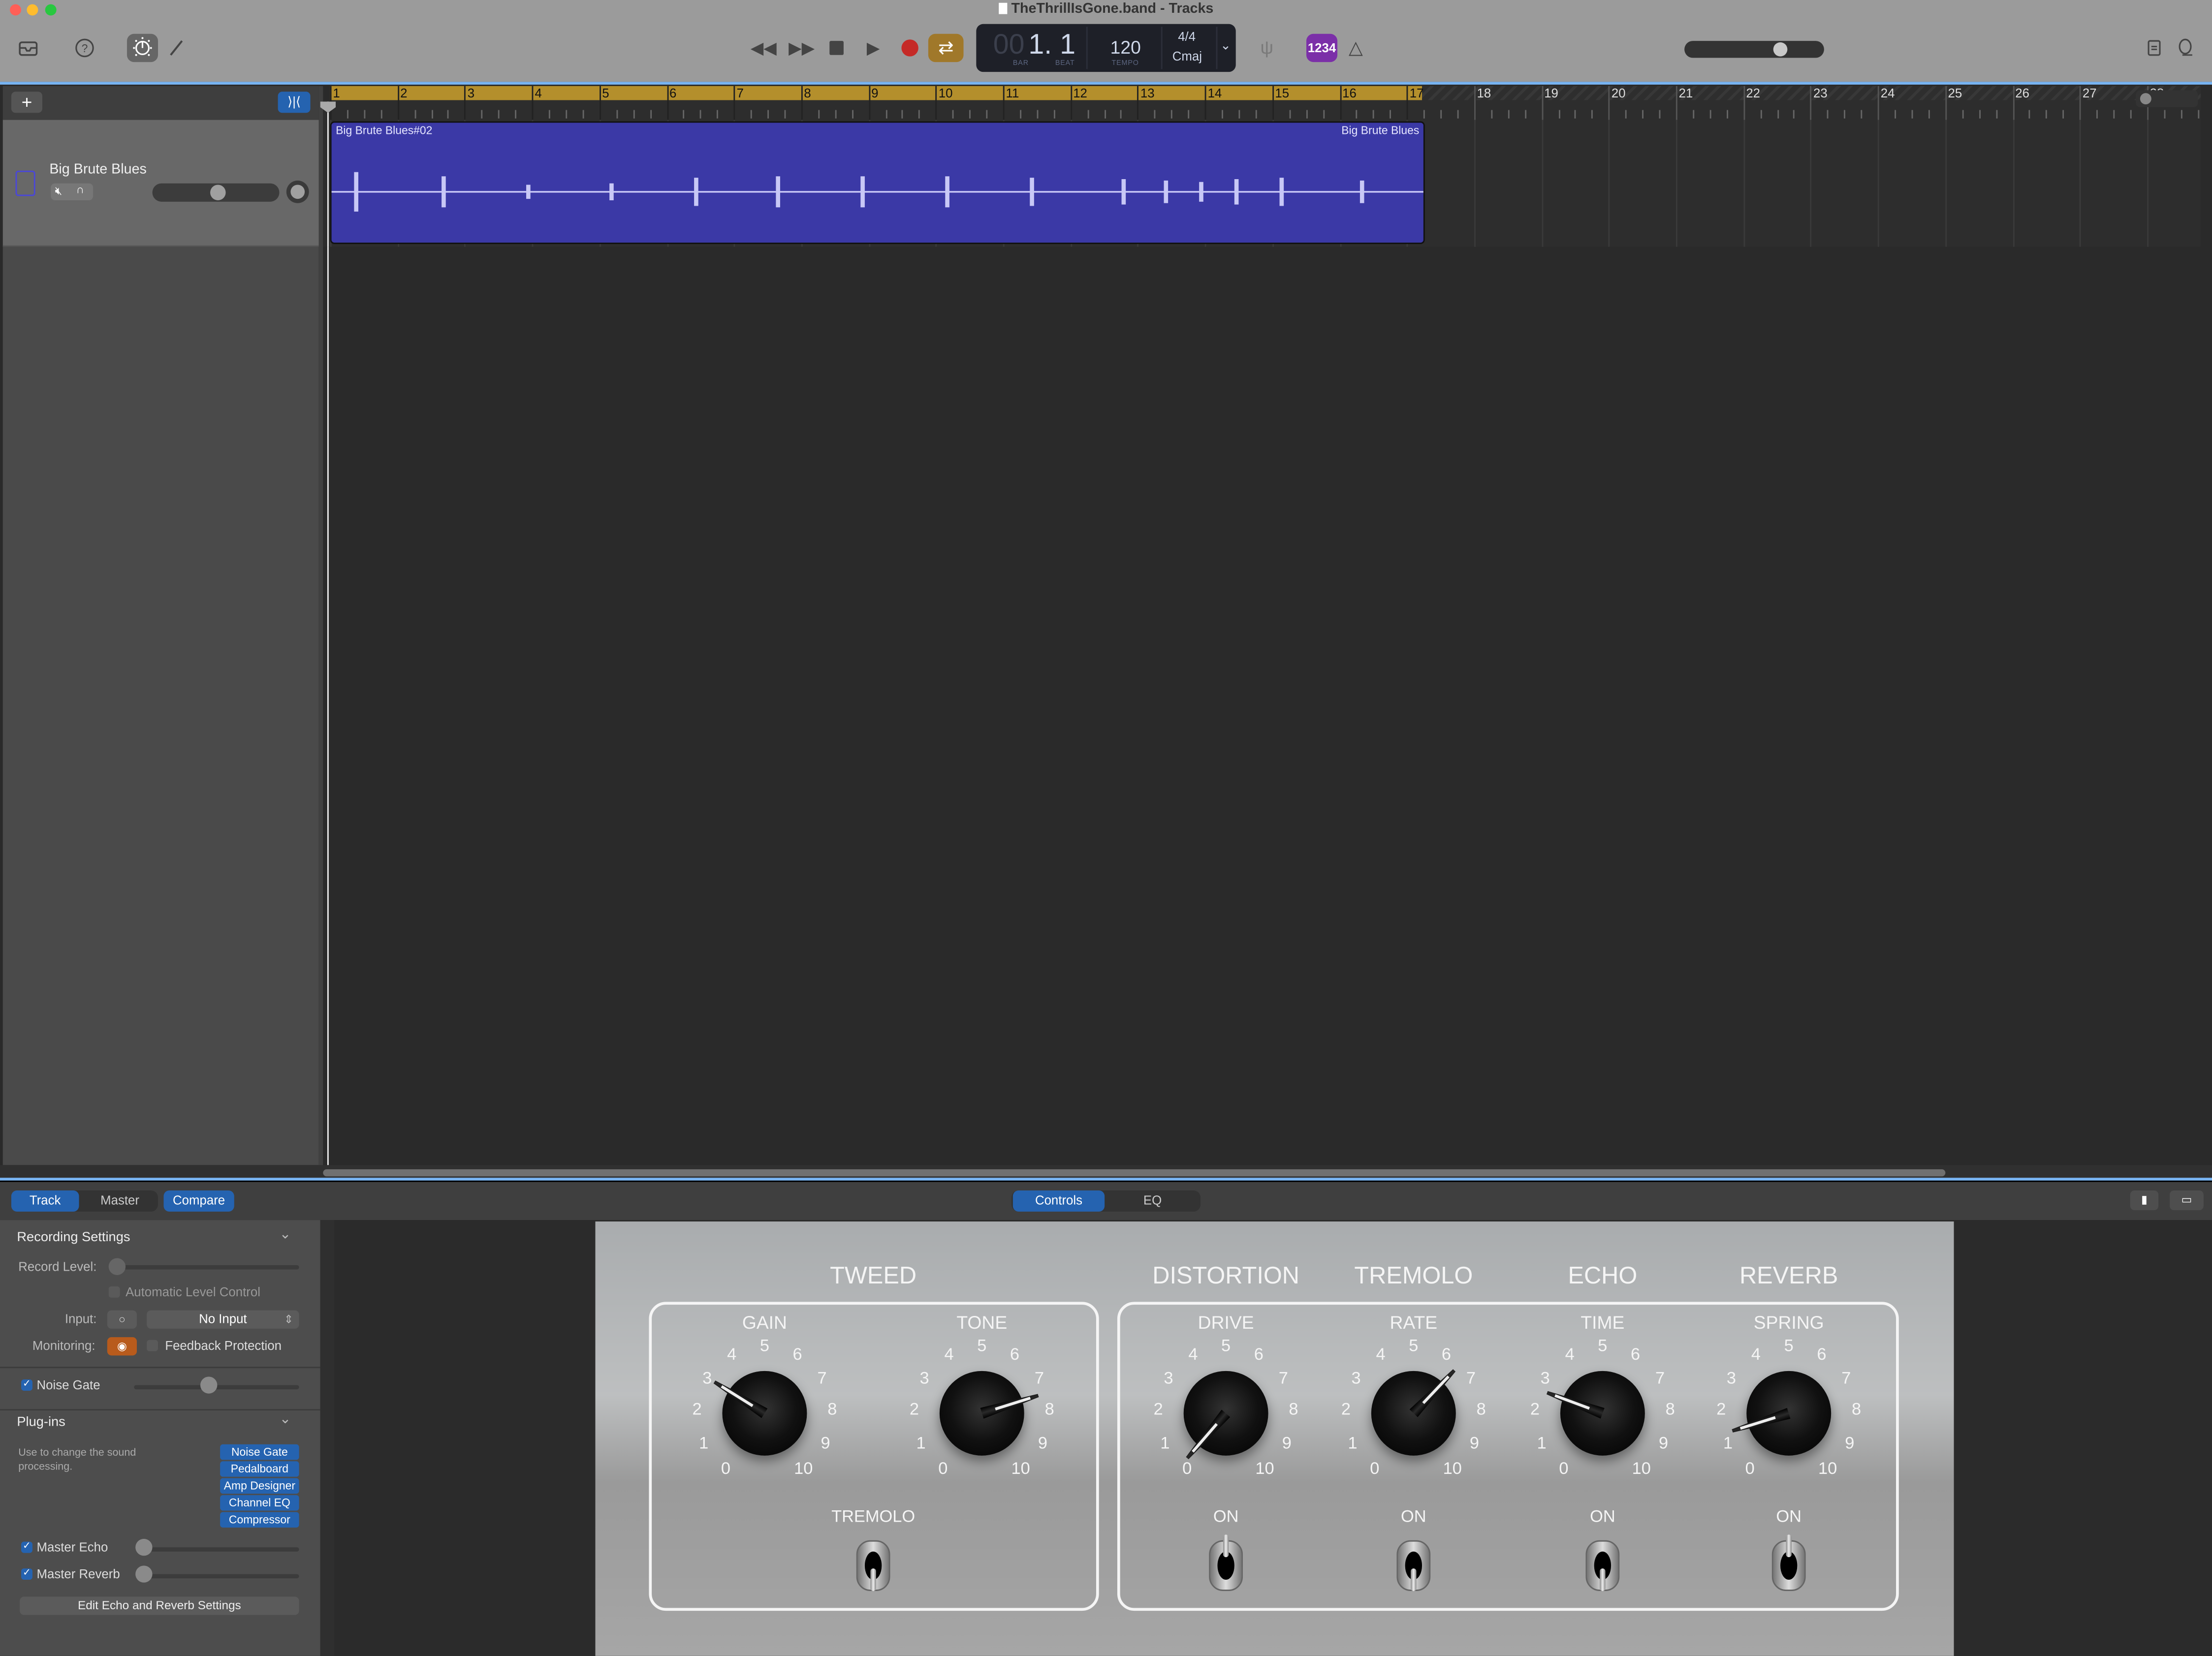 The image size is (2212, 1656). Describe the element at coordinates (1355, 48) in the screenshot. I see `metronome-button: △` at that location.